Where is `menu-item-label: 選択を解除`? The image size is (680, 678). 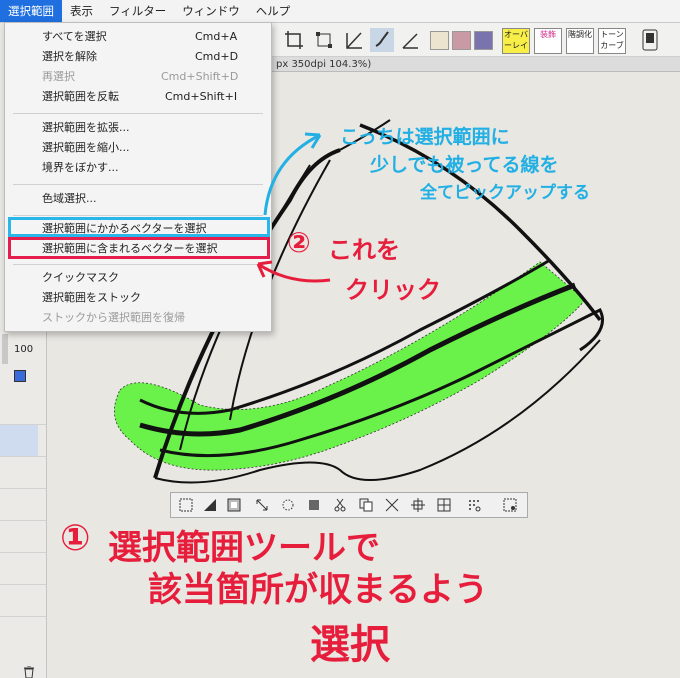 menu-item-label: 選択を解除 is located at coordinates (69, 56).